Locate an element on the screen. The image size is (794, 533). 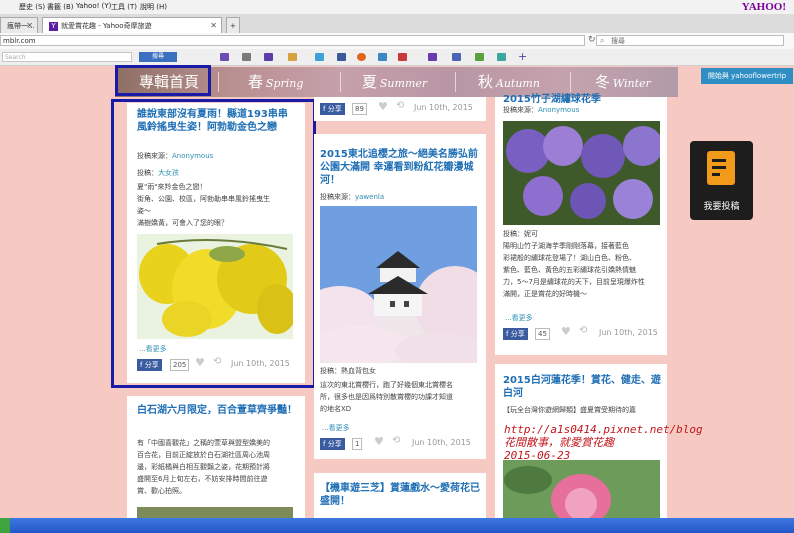
post-image-hydrangea is located at coordinates (581, 173).